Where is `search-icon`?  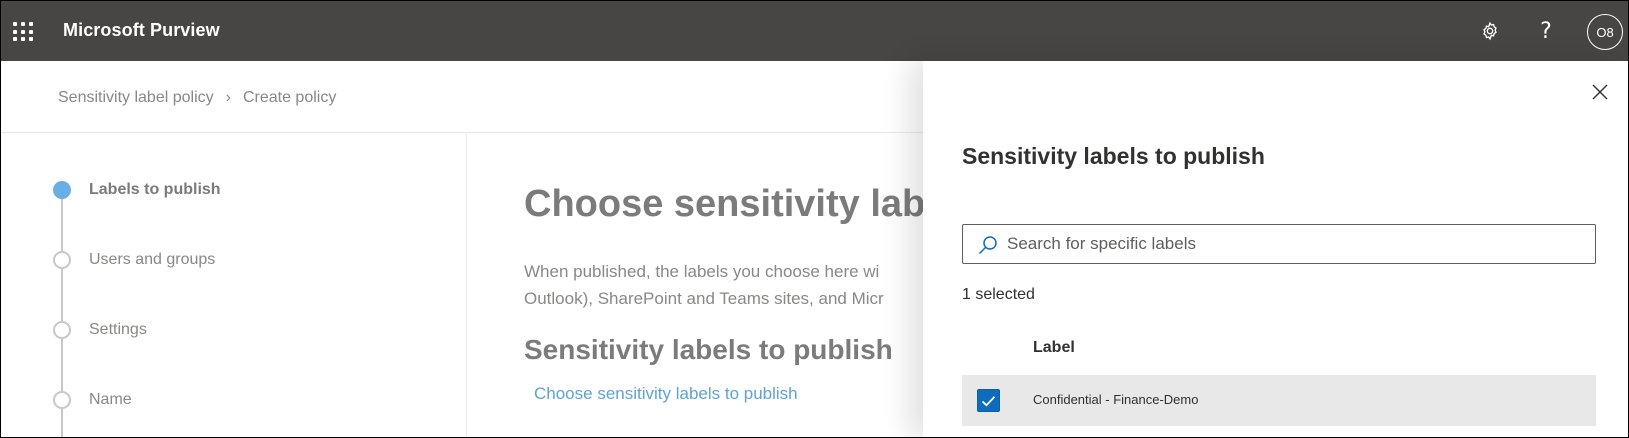
search-icon is located at coordinates (988, 245).